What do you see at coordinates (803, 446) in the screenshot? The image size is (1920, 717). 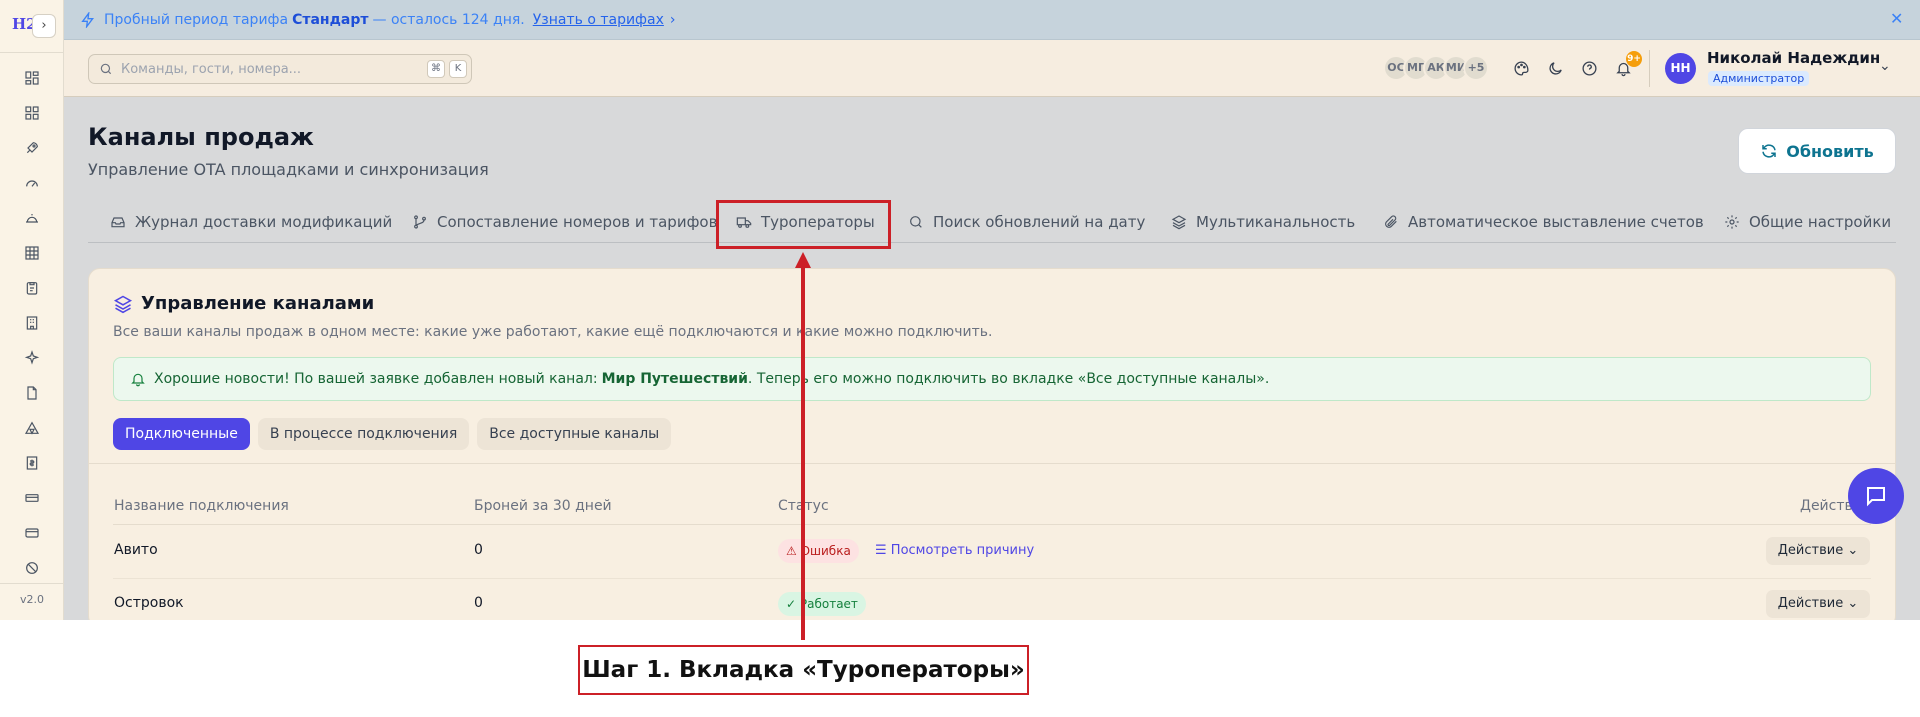 I see `annotation-arrow` at bounding box center [803, 446].